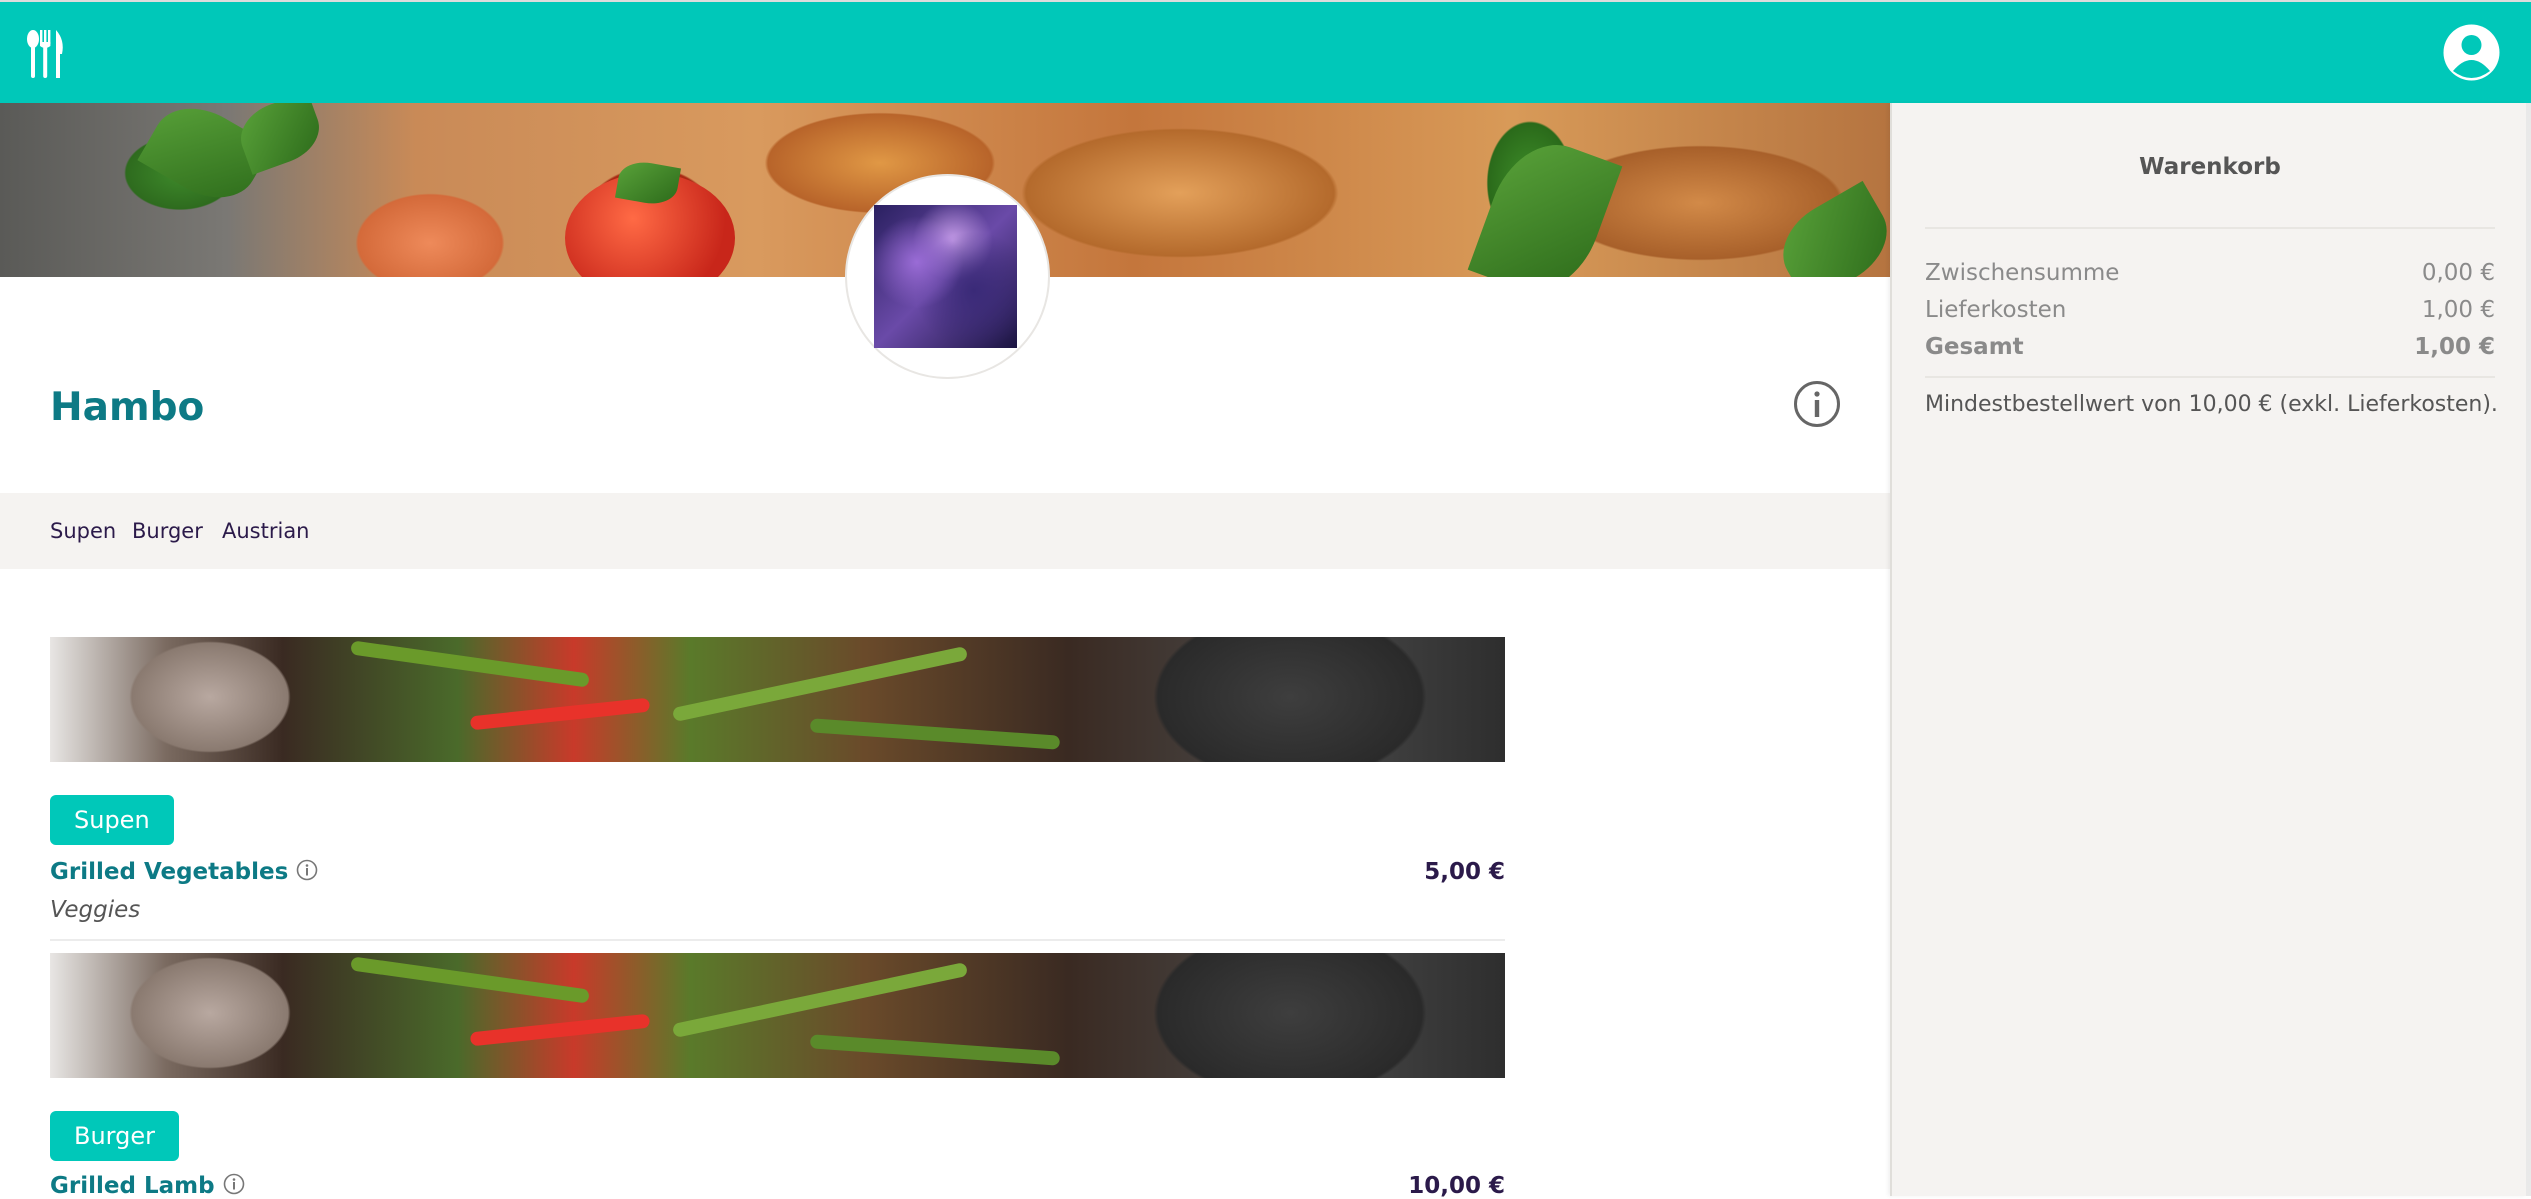 This screenshot has width=2531, height=1199. I want to click on cart-delivery-label: Lieferkosten, so click(1996, 310).